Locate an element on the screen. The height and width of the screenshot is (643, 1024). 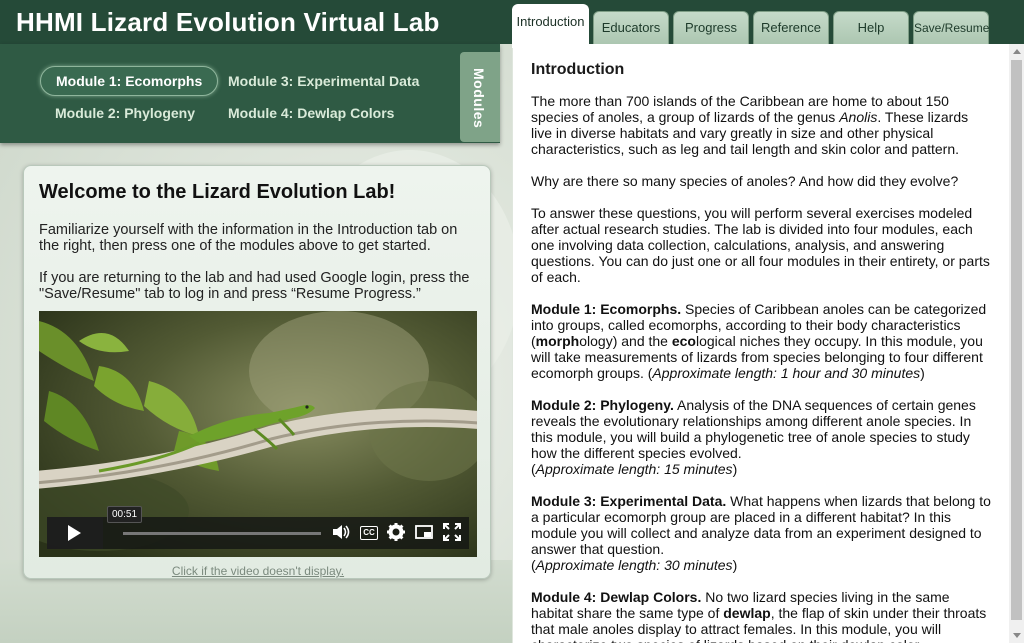
volume-icon is located at coordinates (342, 533).